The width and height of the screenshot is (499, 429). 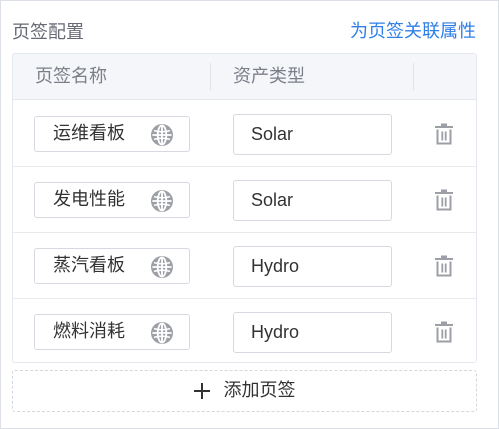 I want to click on add-tab-button: 添加页签, so click(x=244, y=391).